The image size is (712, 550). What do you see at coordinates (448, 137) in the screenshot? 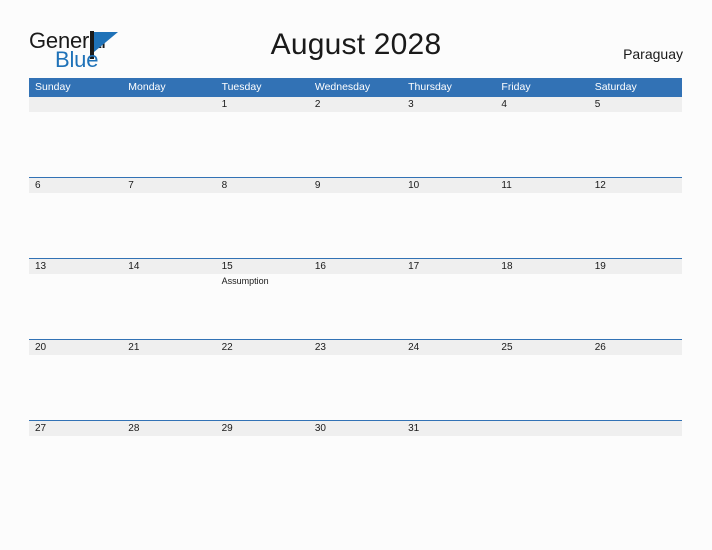
I see `day-cell: 3` at bounding box center [448, 137].